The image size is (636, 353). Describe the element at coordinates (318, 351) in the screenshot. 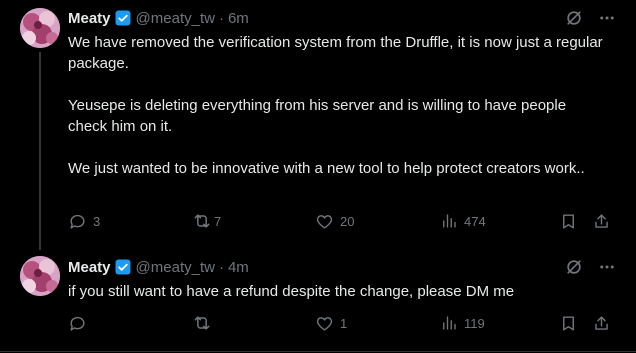

I see `bottom-divider` at that location.